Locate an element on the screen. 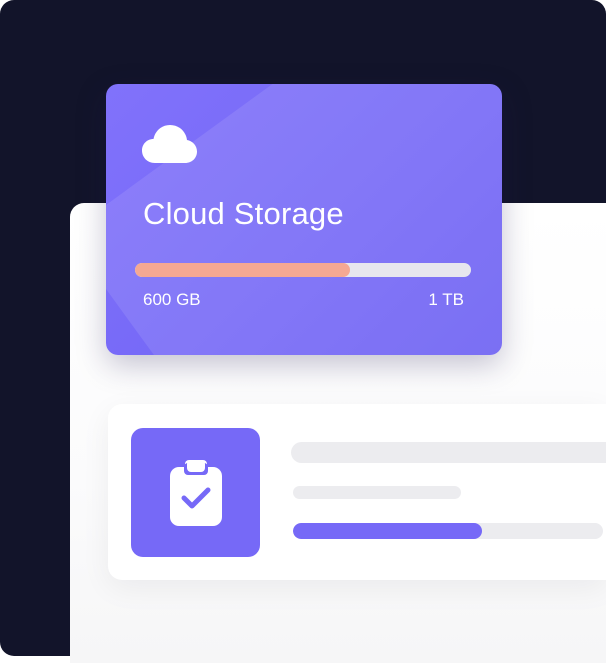 The height and width of the screenshot is (663, 606). clipboard-check-icon is located at coordinates (195, 492).